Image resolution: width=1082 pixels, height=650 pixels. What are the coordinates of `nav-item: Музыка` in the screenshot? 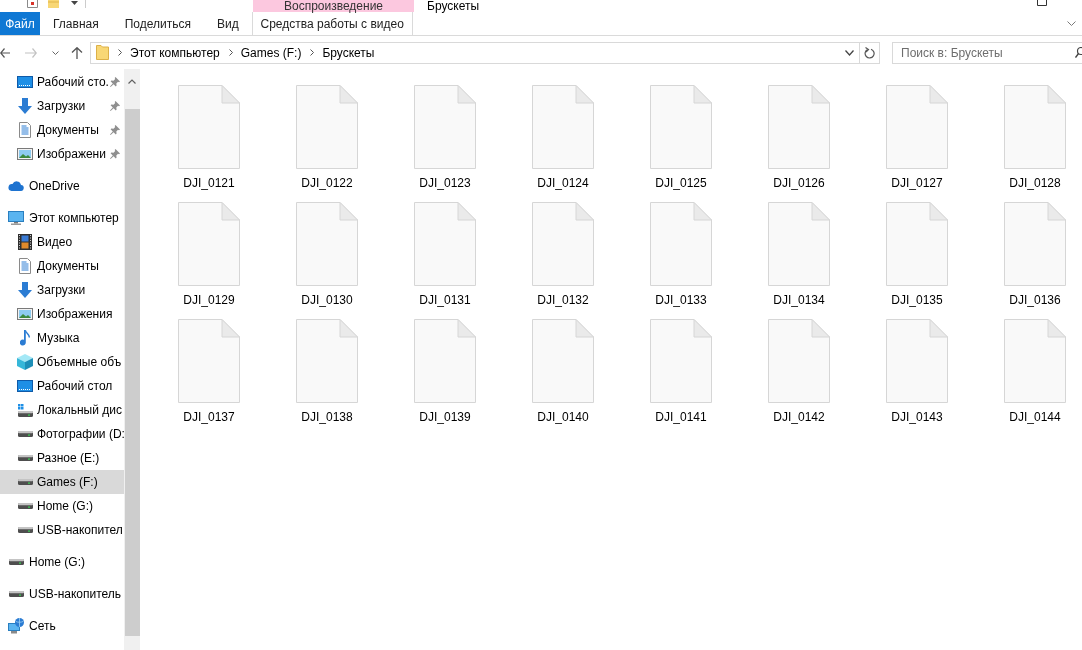 It's located at (62, 338).